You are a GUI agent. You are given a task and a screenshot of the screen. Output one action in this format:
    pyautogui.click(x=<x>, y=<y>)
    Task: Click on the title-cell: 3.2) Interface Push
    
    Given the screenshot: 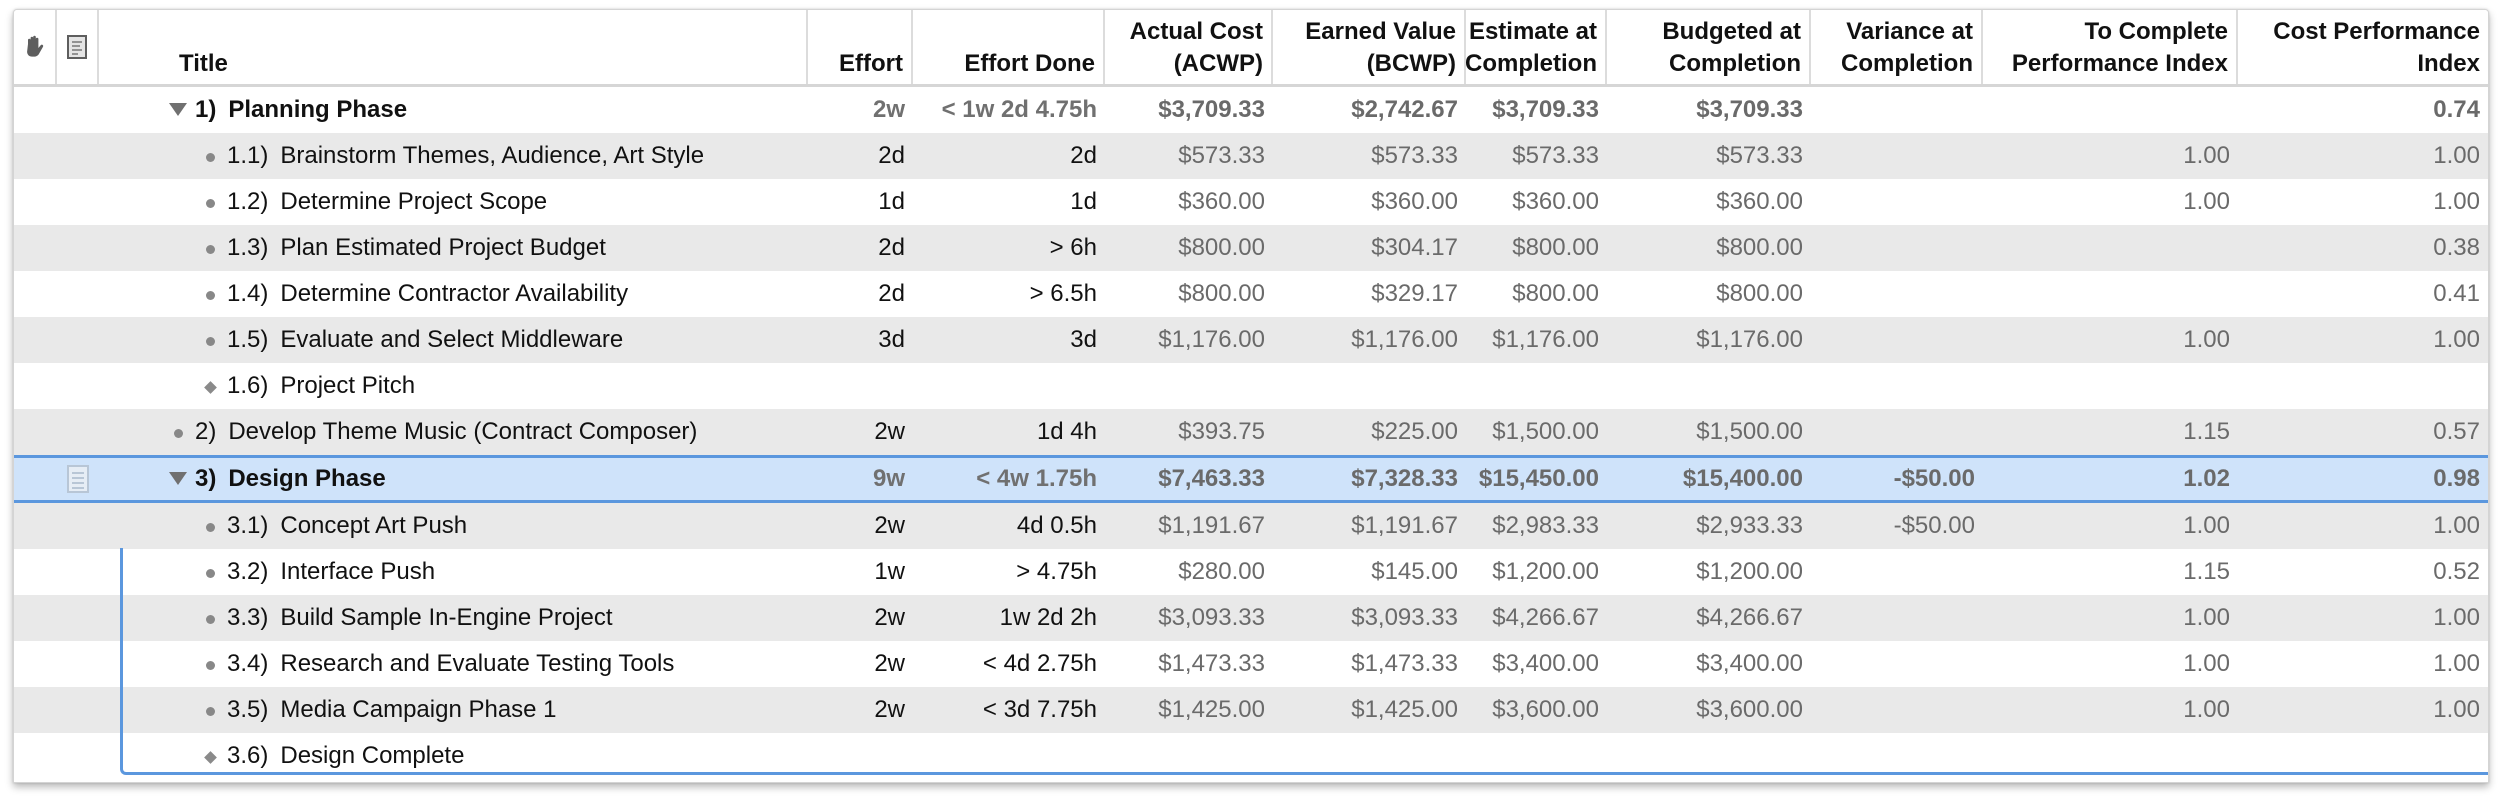 What is the action you would take?
    pyautogui.click(x=453, y=572)
    